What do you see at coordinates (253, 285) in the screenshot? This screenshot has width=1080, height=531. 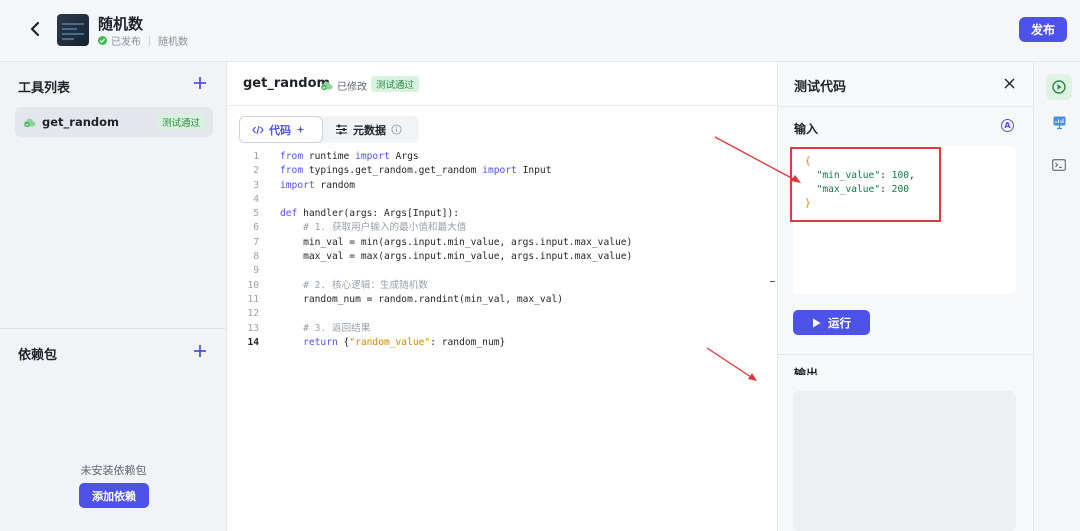 I see `line-number: 10` at bounding box center [253, 285].